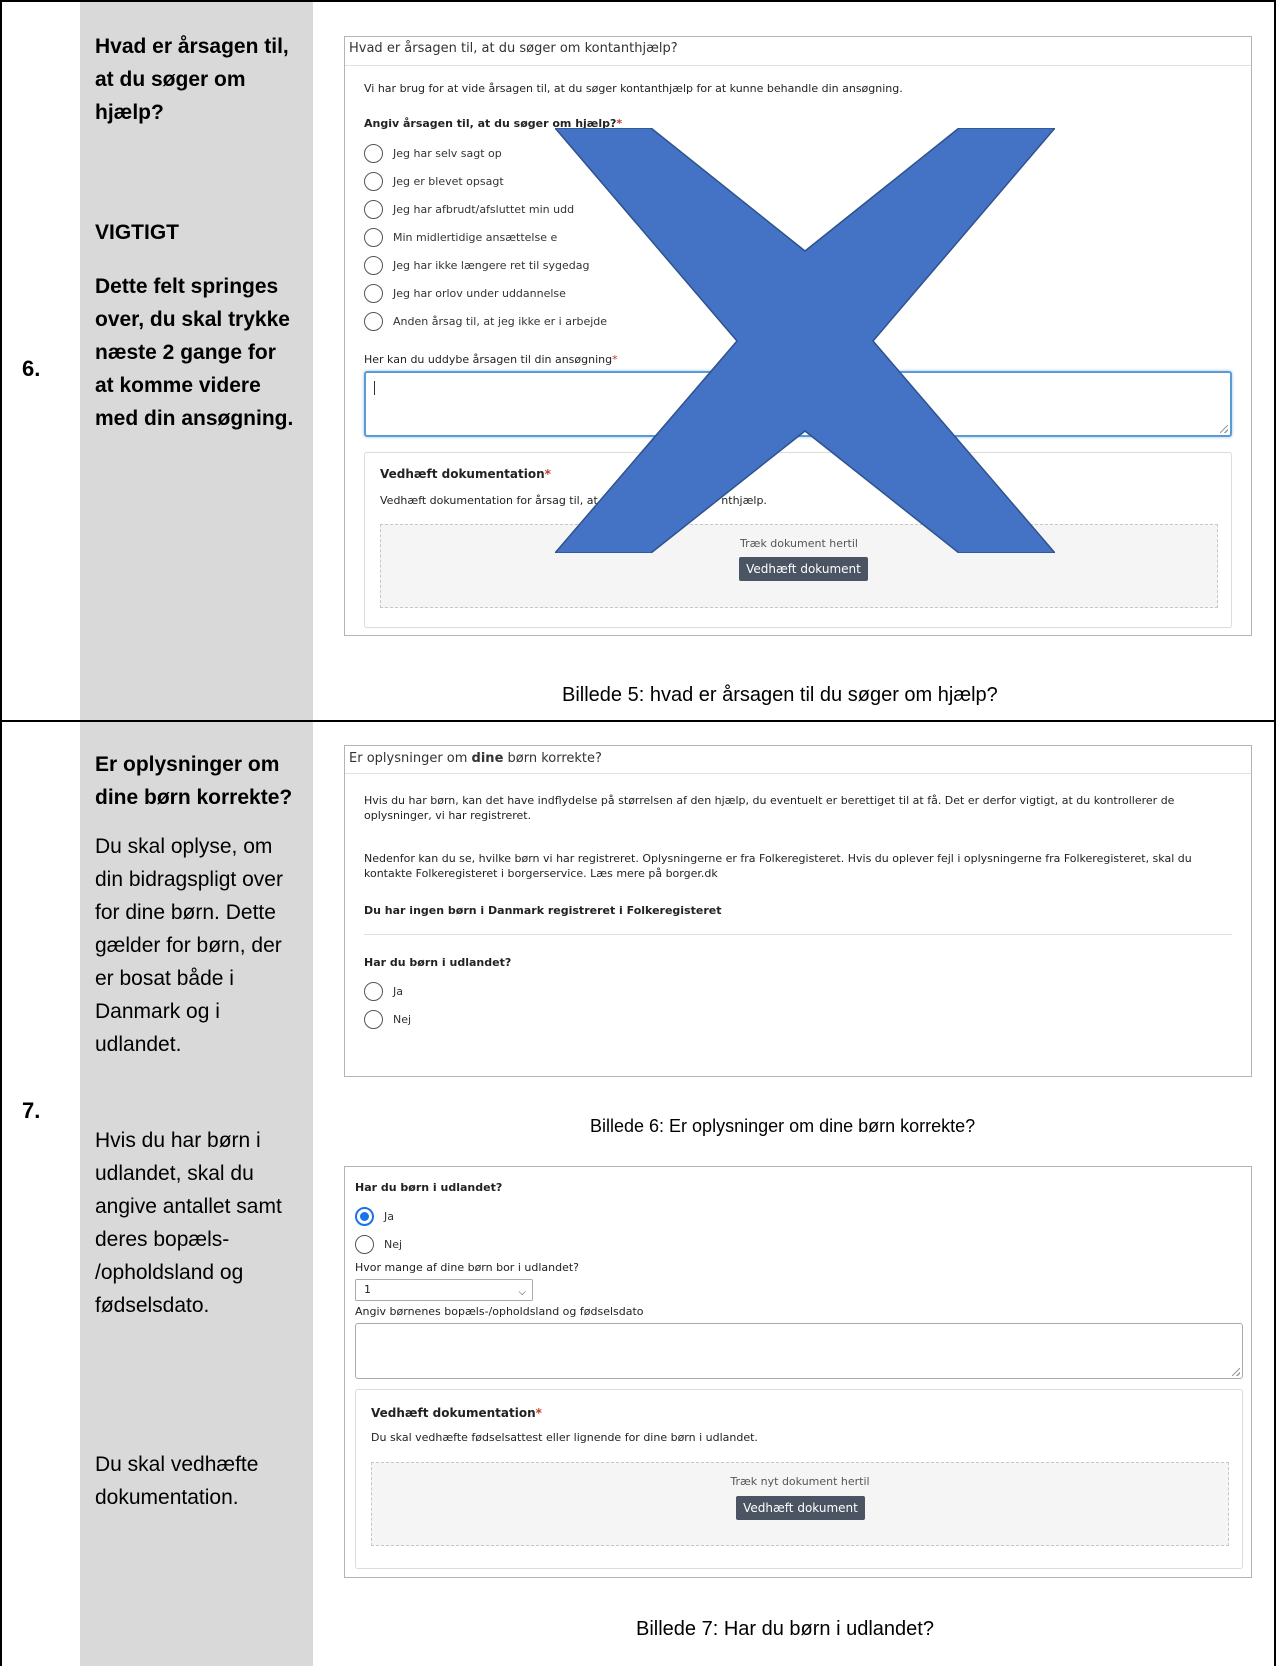 This screenshot has height=1666, width=1276. Describe the element at coordinates (192, 46) in the screenshot. I see `heading-line: Hvad er årsagen til,` at that location.